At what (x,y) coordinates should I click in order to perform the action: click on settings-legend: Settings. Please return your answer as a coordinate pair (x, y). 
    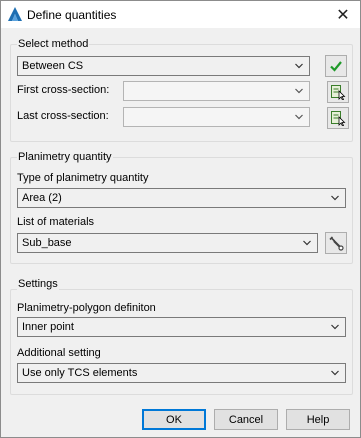
    Looking at the image, I should click on (38, 284).